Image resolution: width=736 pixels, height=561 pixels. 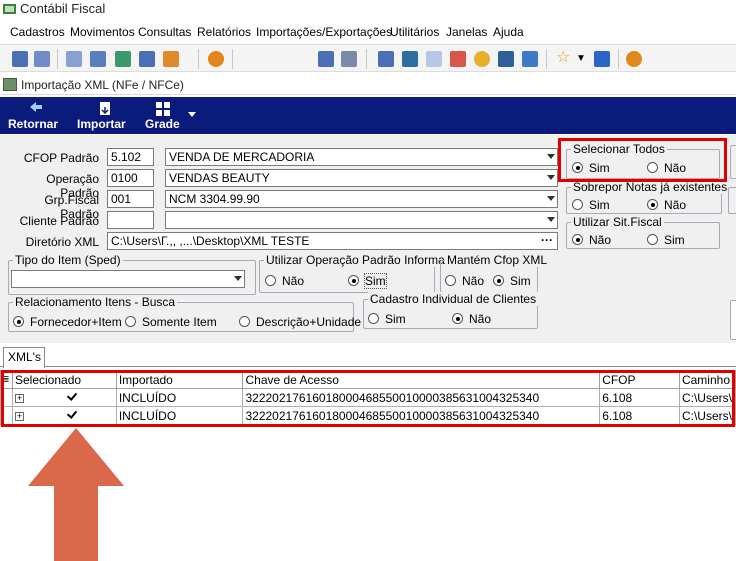 What do you see at coordinates (349, 59) in the screenshot?
I see `toolbar-document-icon` at bounding box center [349, 59].